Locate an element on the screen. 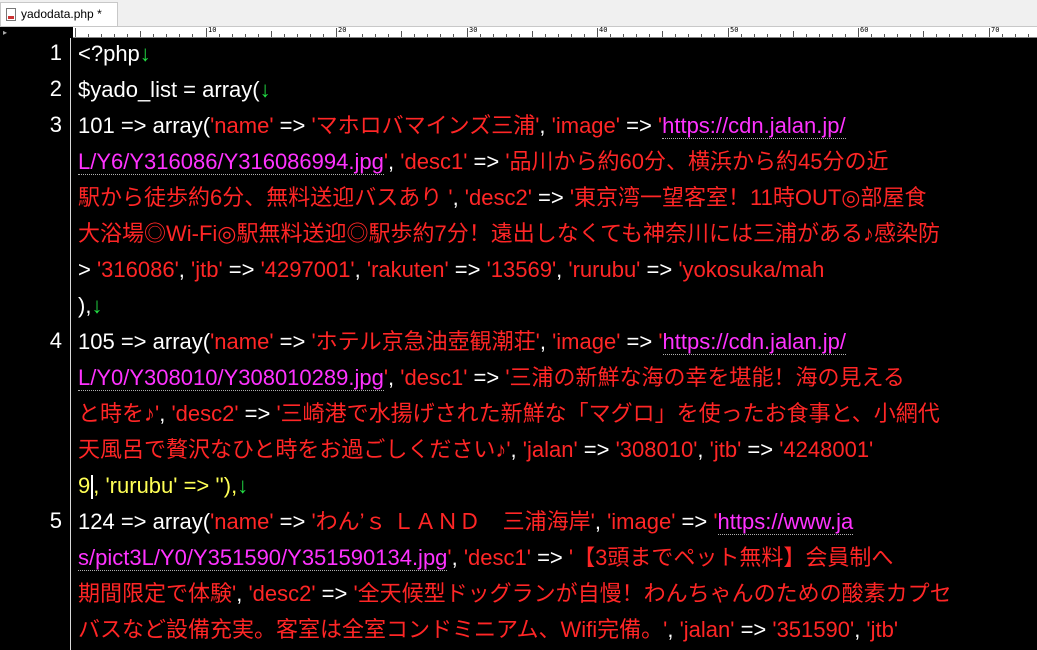 This screenshot has width=1037, height=650. ruler-corner-icon: ▸ is located at coordinates (5, 32).